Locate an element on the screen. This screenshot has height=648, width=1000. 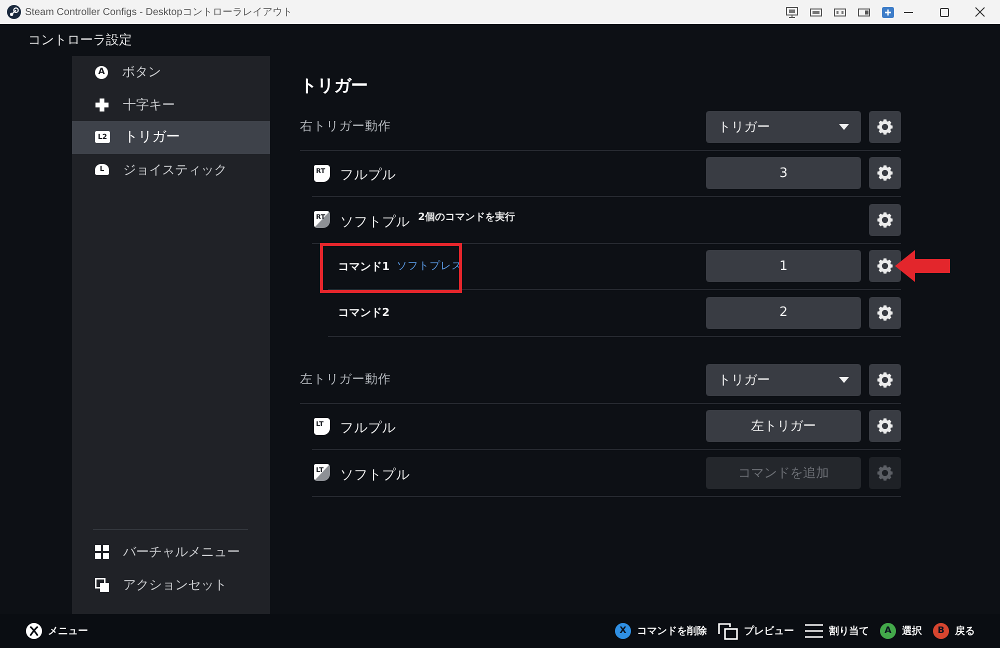
binding-button: 1 is located at coordinates (783, 266).